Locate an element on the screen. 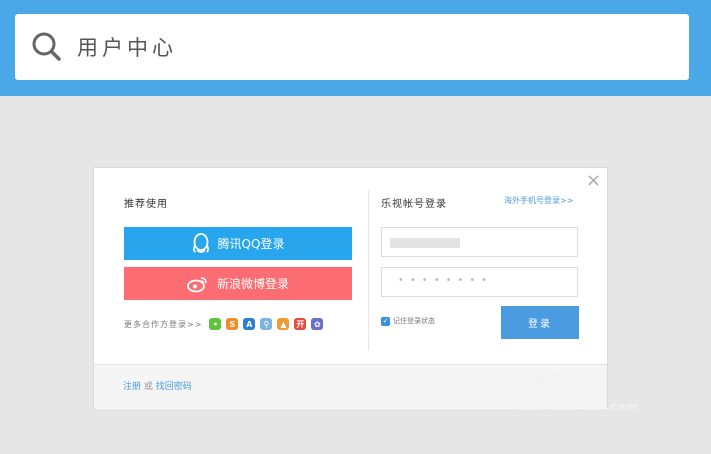  username-value is located at coordinates (425, 243).